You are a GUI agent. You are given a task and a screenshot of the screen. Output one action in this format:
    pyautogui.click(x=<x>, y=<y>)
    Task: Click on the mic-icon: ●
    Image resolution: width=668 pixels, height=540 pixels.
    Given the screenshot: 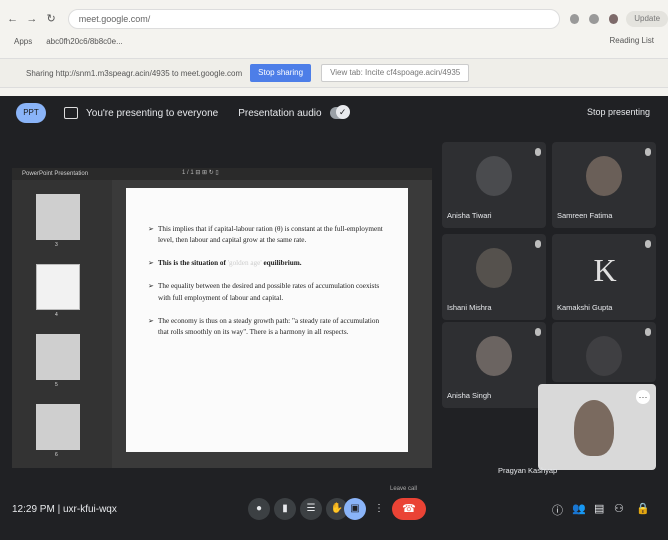 What is the action you would take?
    pyautogui.click(x=259, y=509)
    